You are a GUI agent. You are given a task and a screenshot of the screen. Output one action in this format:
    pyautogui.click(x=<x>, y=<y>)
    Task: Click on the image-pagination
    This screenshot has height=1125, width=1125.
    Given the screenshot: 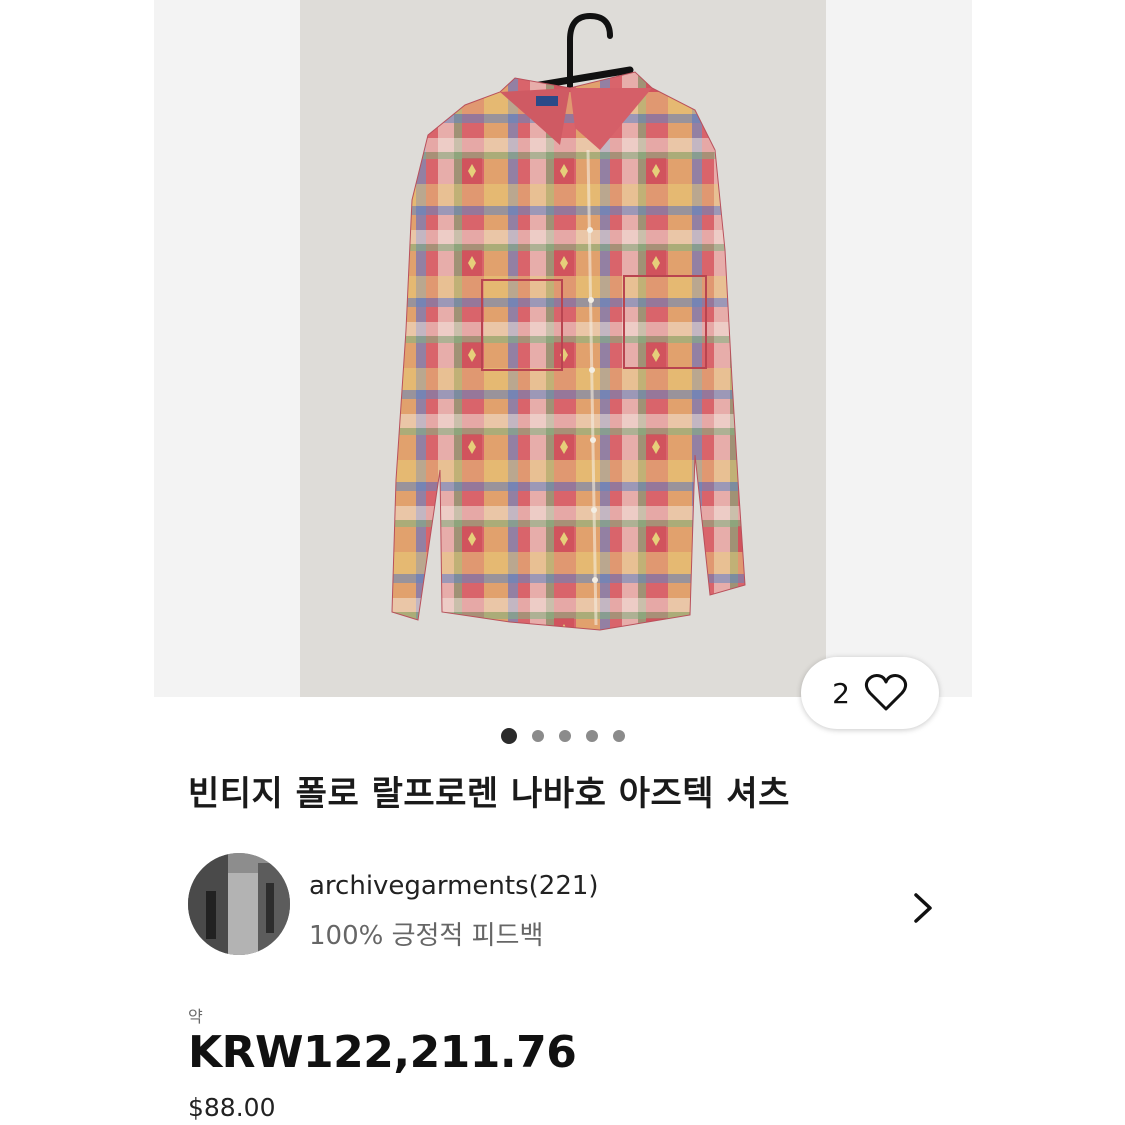 What is the action you would take?
    pyautogui.click(x=562, y=736)
    